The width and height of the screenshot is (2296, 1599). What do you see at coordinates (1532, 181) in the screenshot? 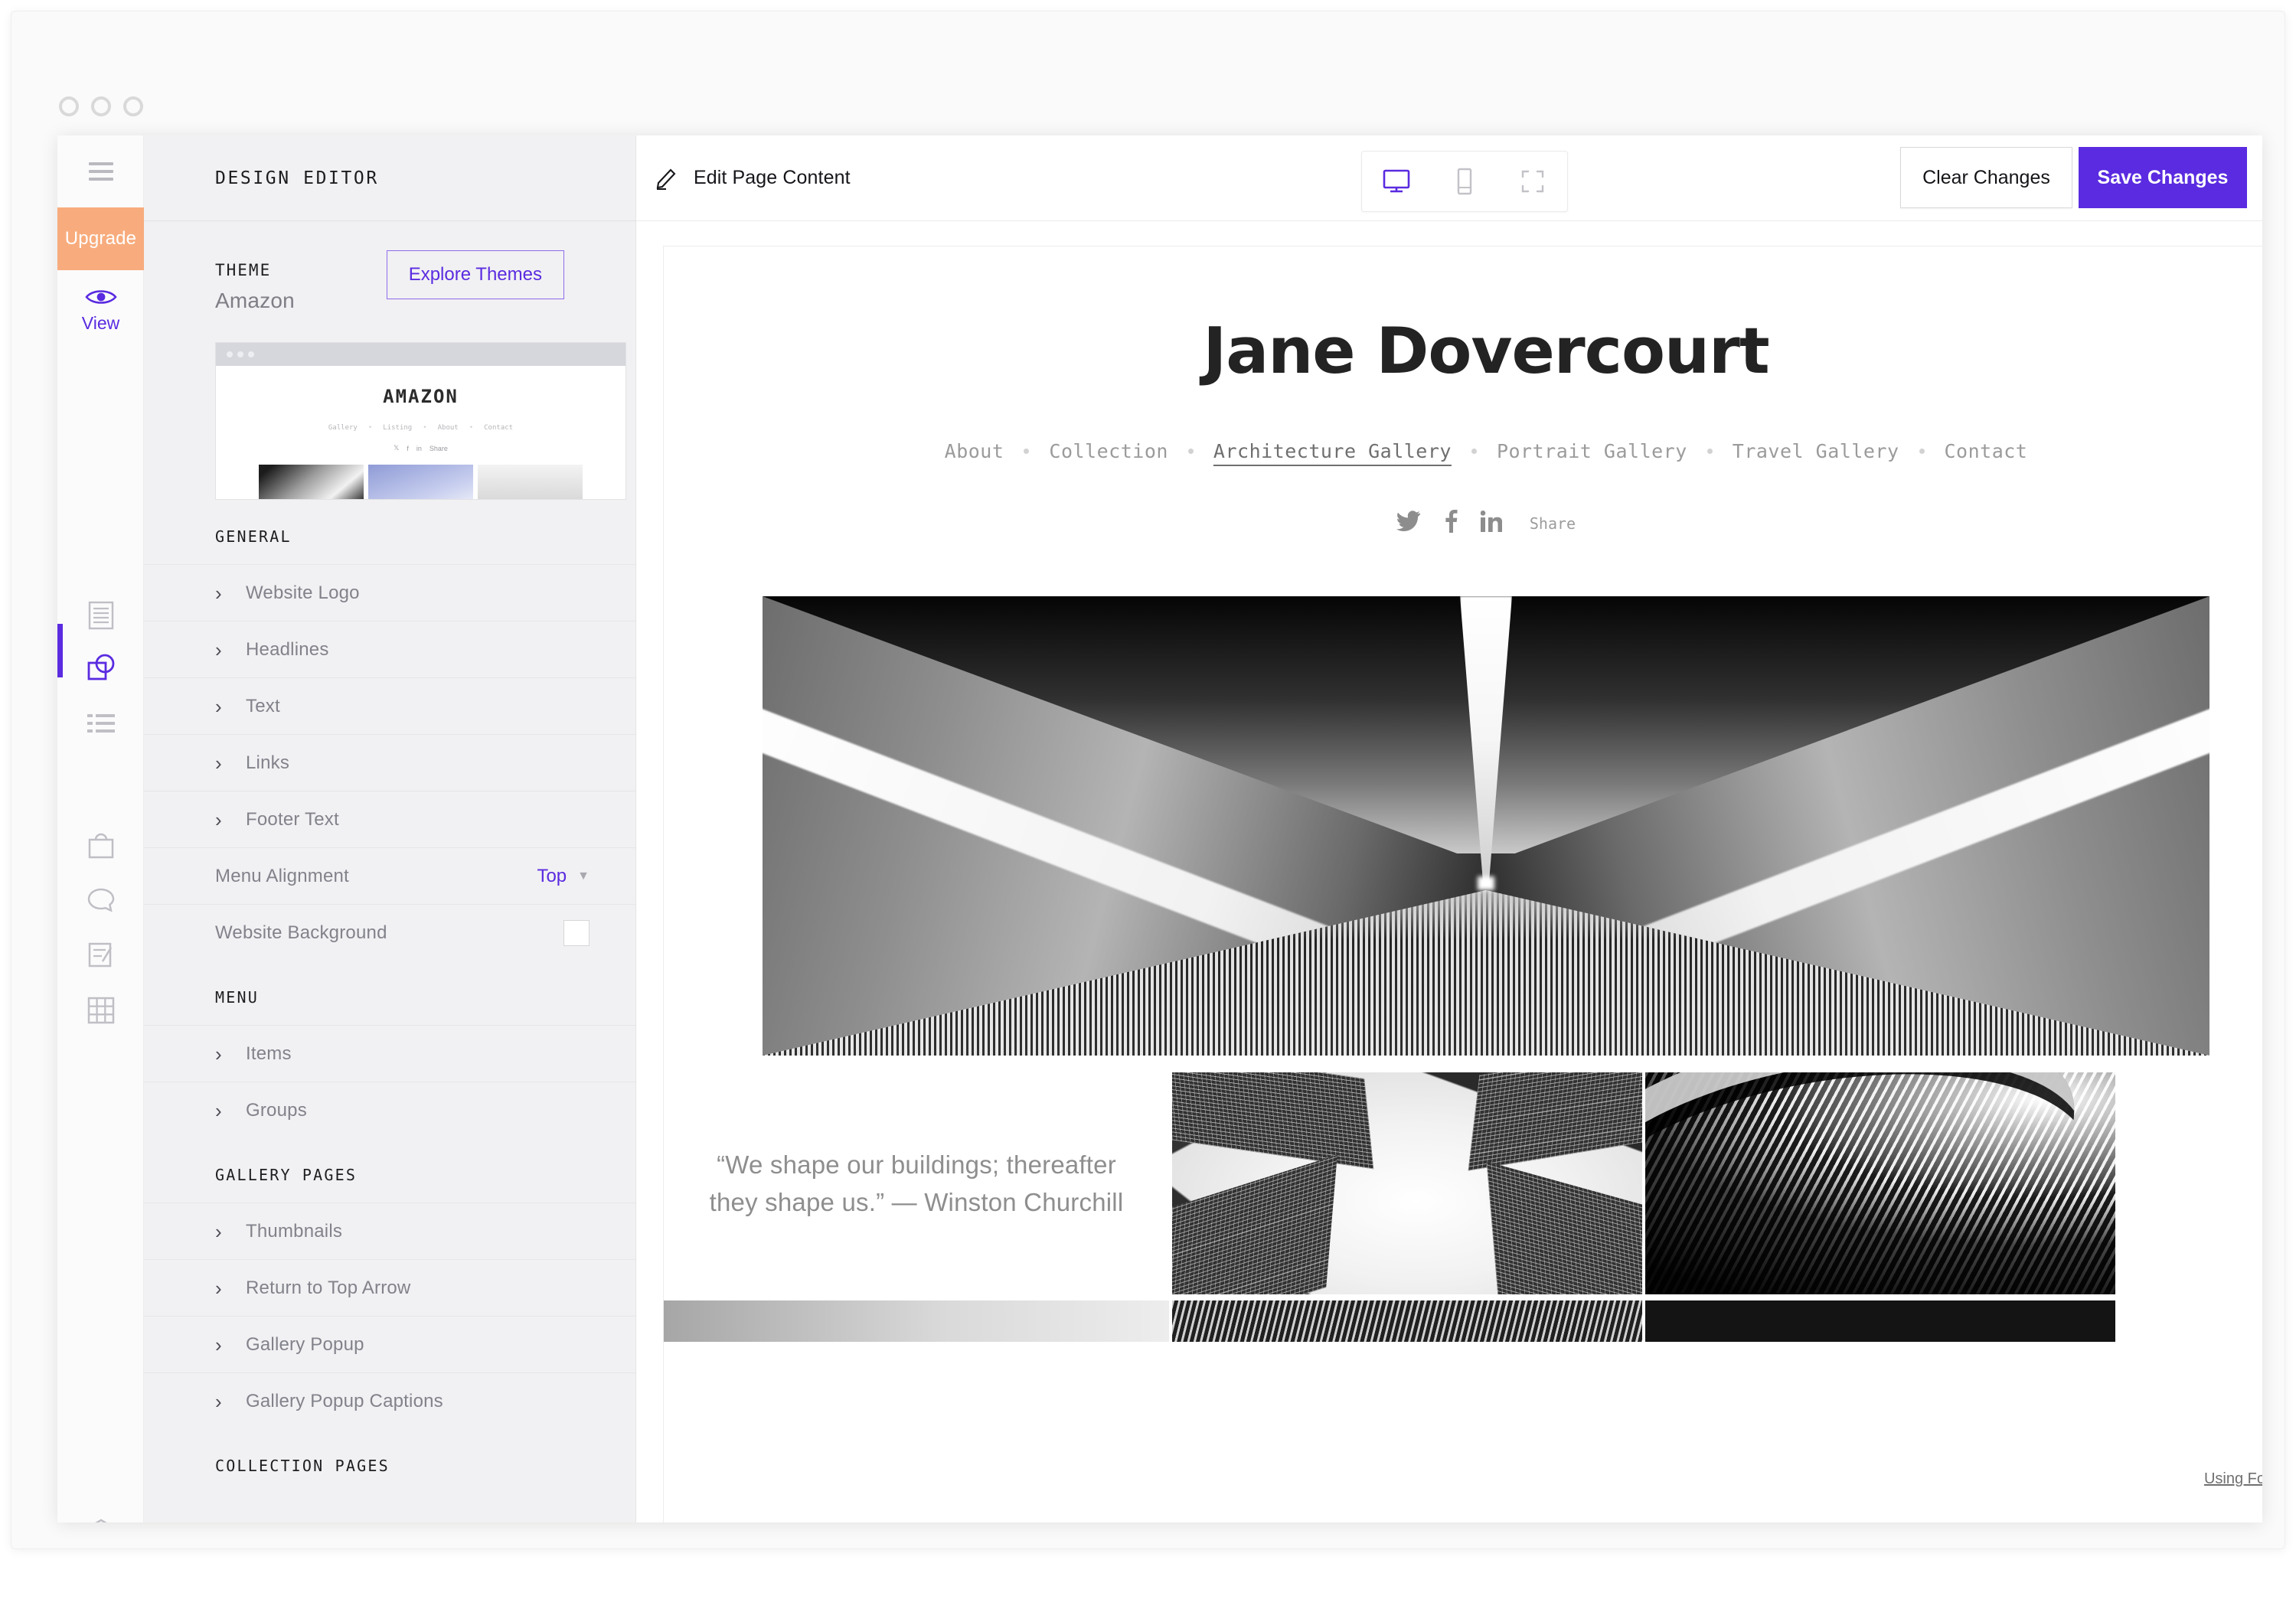
I see `fullscreen-icon` at bounding box center [1532, 181].